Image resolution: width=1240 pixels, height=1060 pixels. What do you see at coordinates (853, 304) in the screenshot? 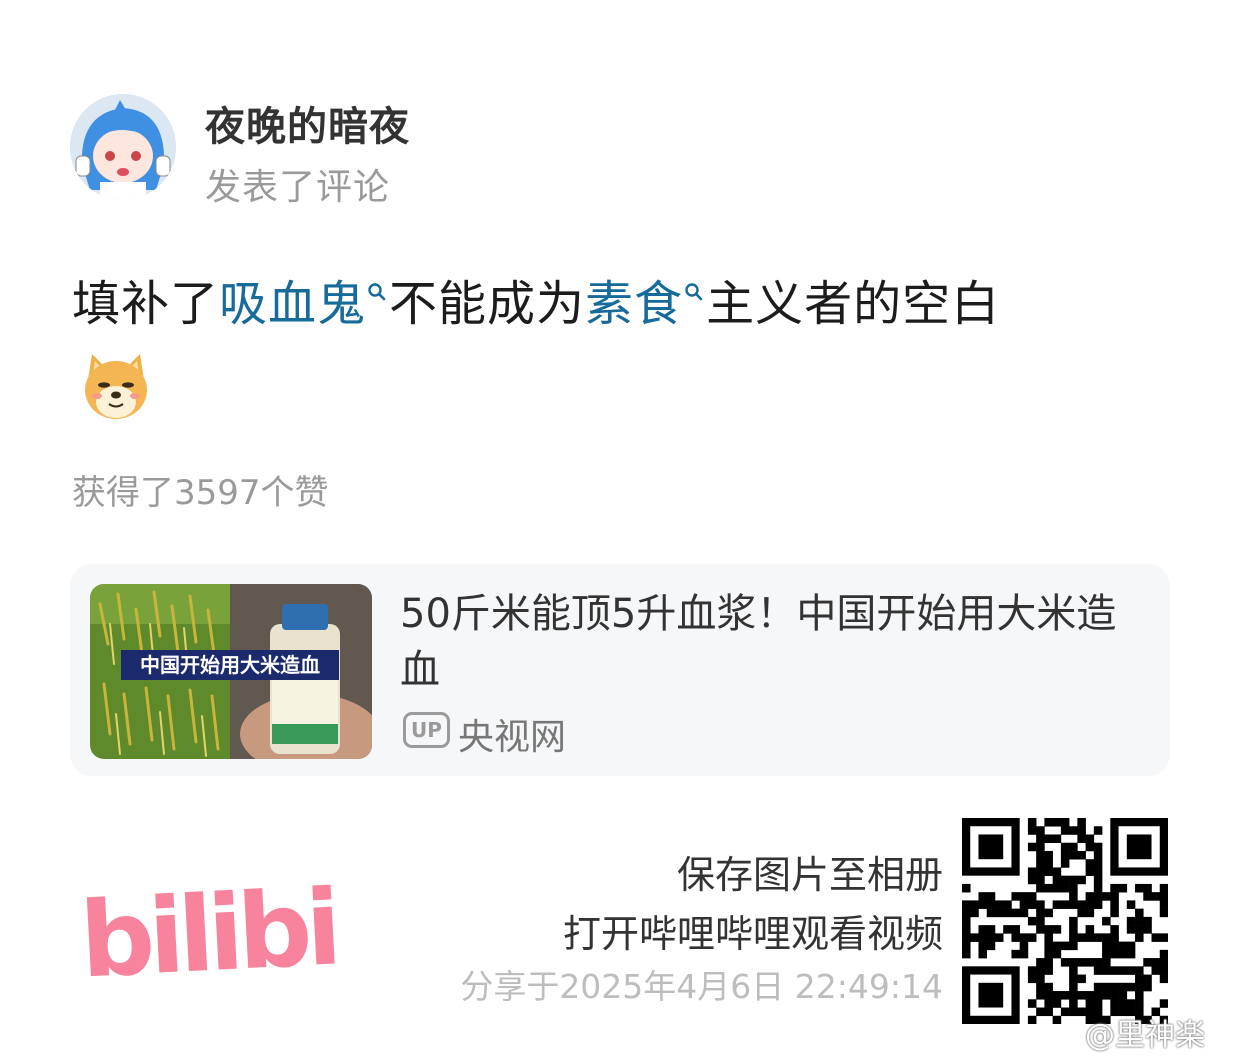
I see `comment-text-part3: 主义者的空白` at bounding box center [853, 304].